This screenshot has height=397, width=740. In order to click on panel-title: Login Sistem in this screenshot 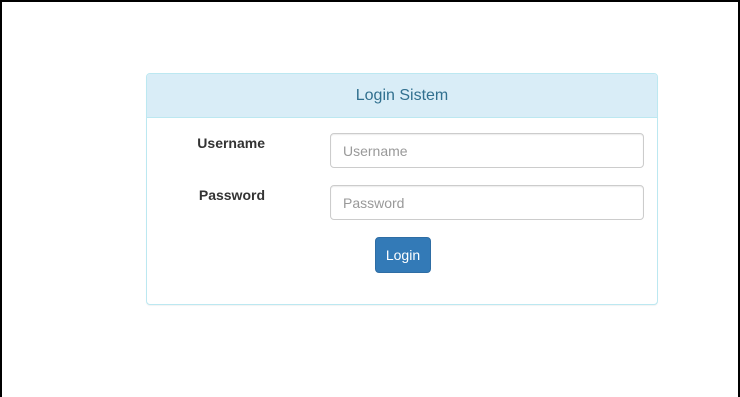, I will do `click(402, 96)`.